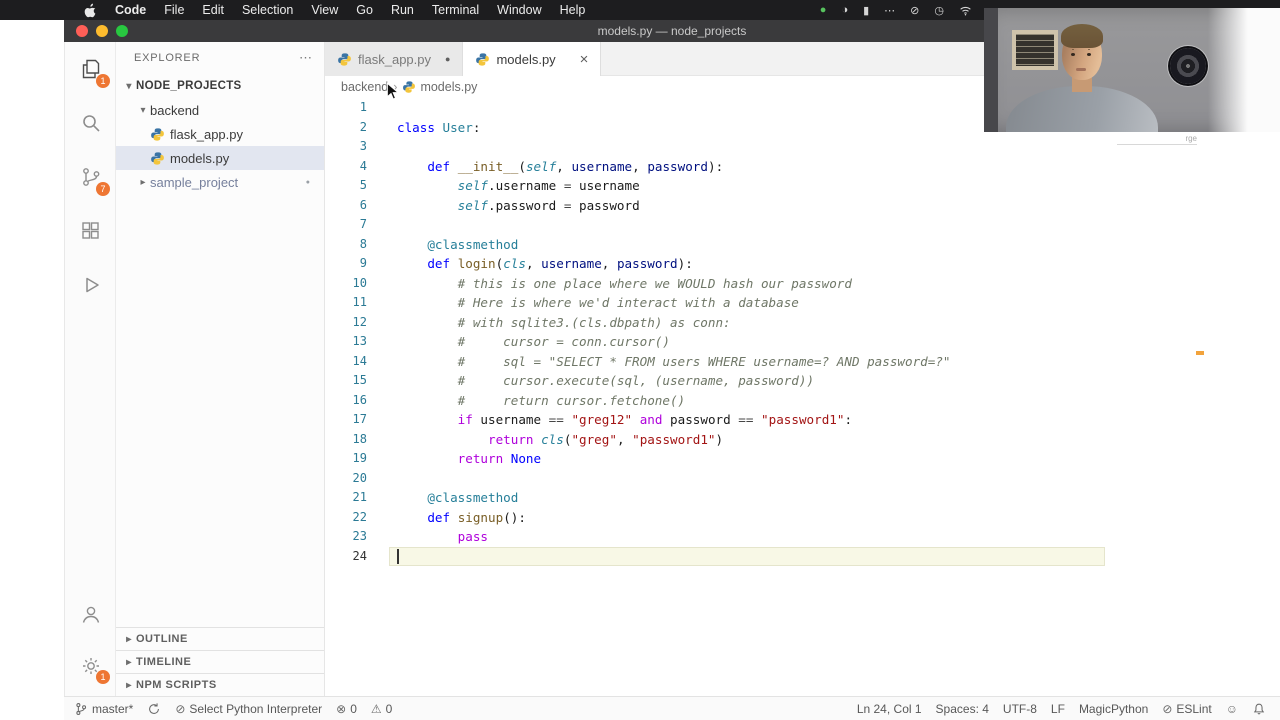 The height and width of the screenshot is (720, 1280). I want to click on more-menu-icon: ⋯, so click(889, 10).